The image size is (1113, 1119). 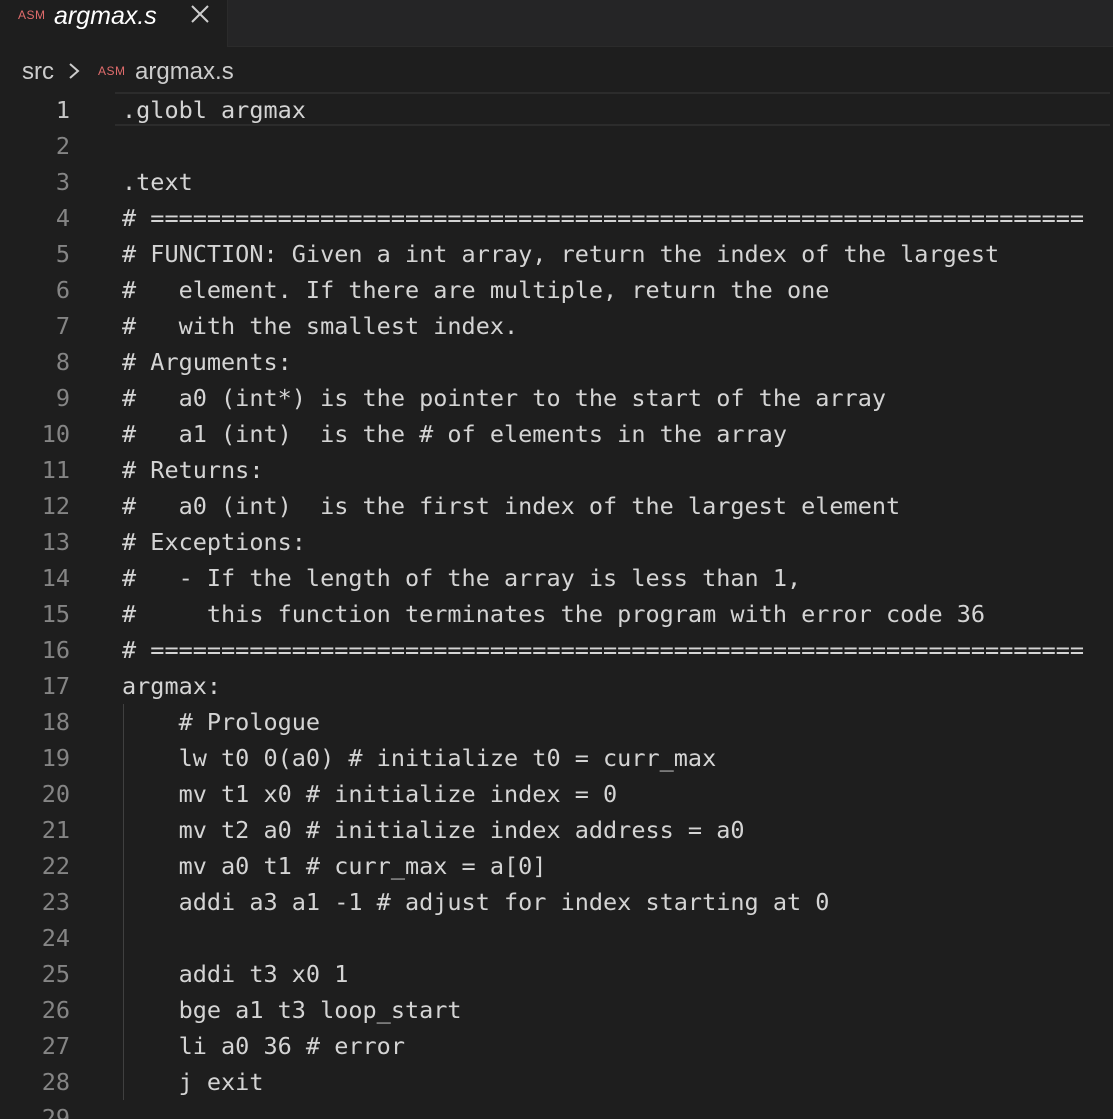 I want to click on code-text: mv t1 x0 # initialize index = 0, so click(x=370, y=794).